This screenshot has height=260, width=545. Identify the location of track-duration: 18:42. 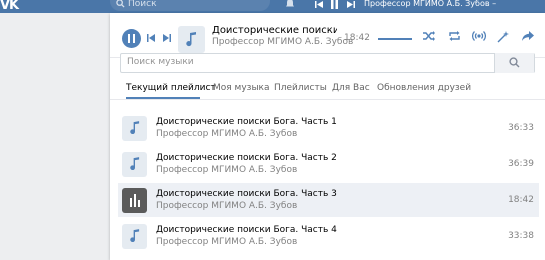
(521, 200).